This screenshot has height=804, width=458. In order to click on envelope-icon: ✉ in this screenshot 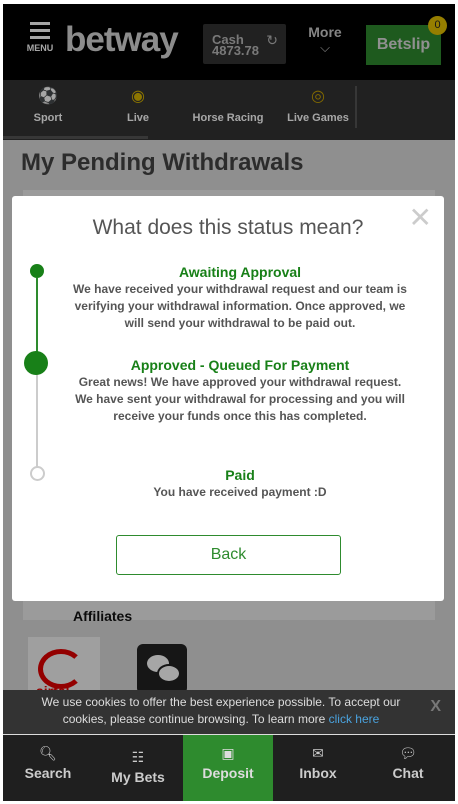, I will do `click(318, 753)`.